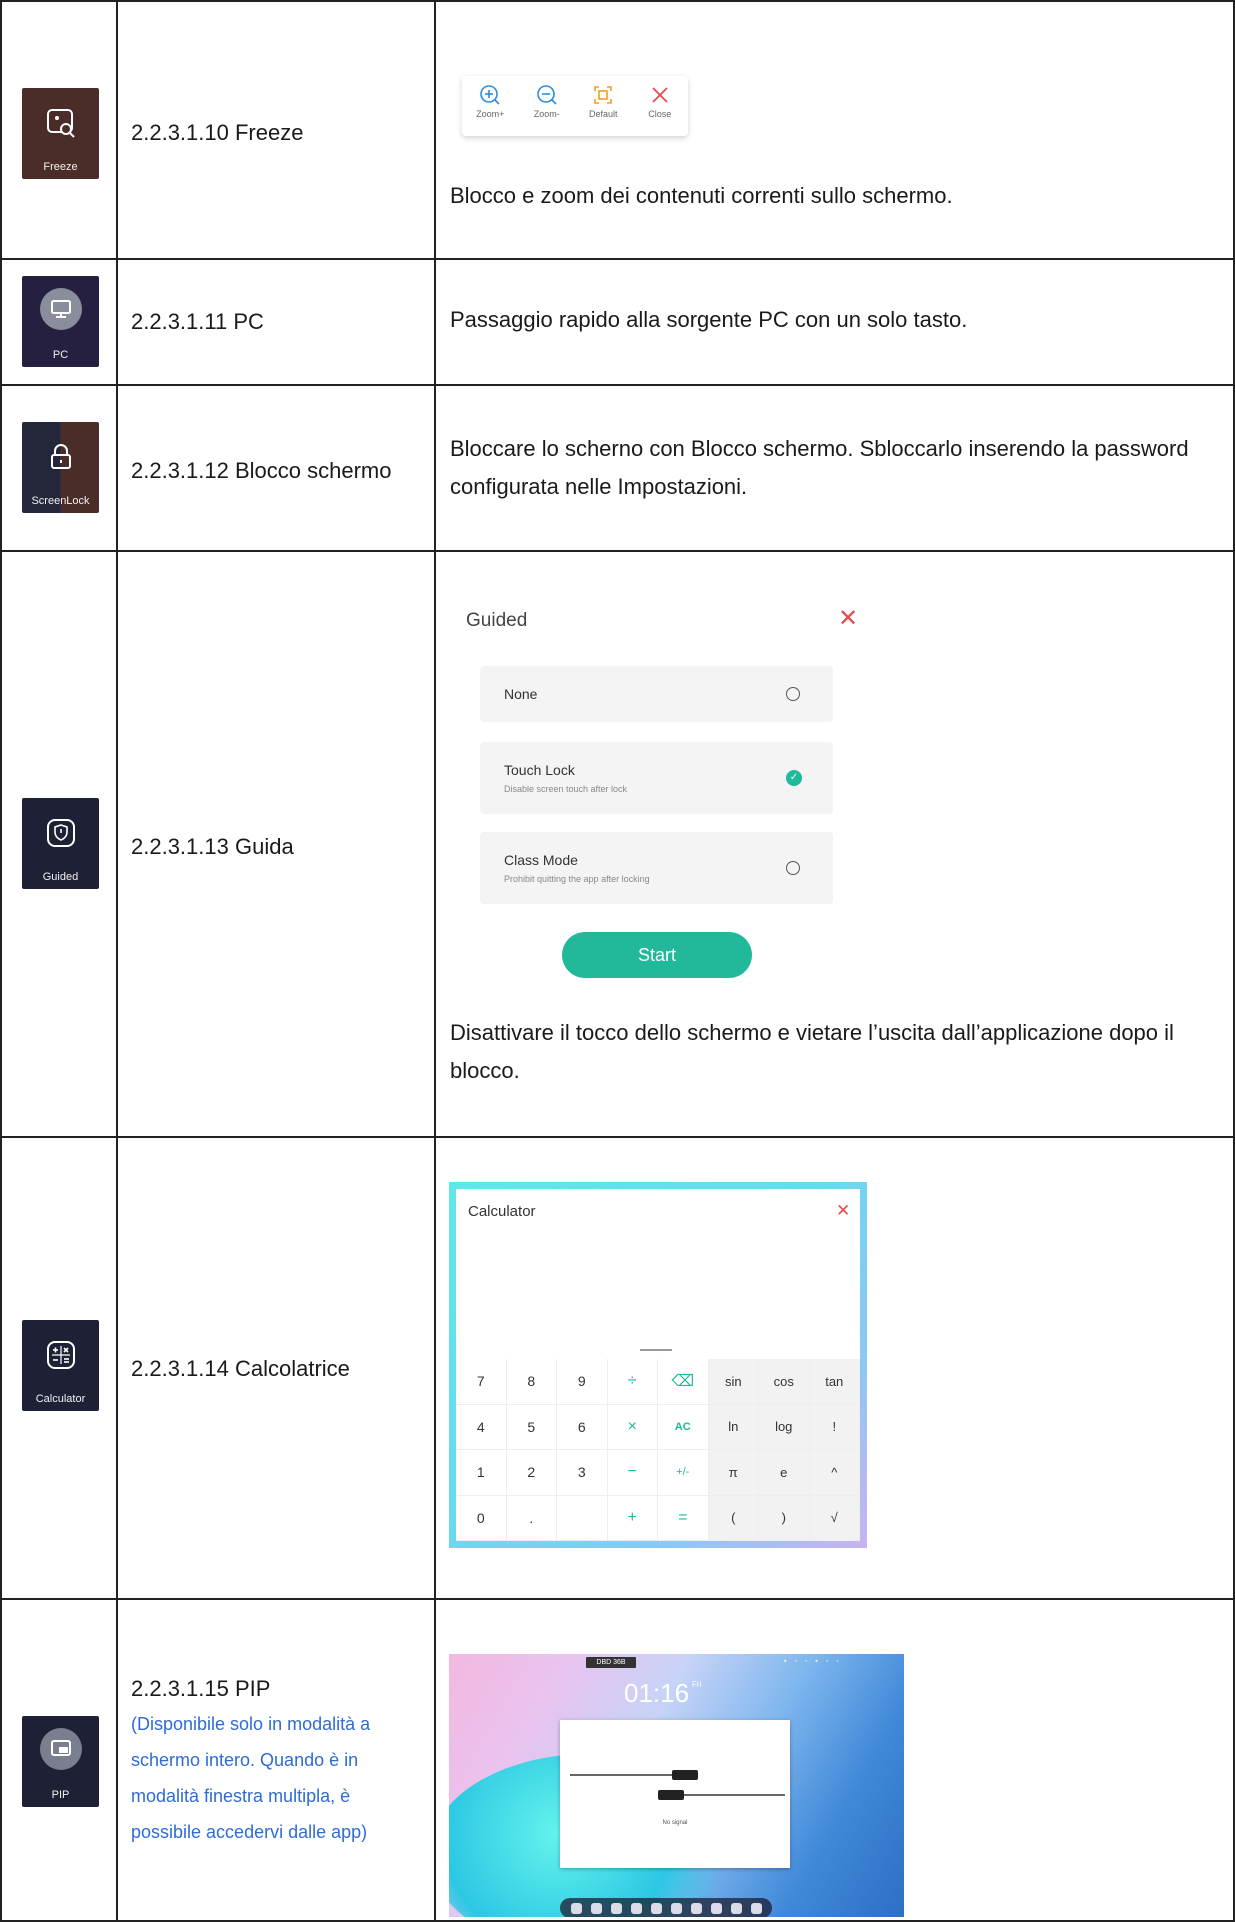 This screenshot has height=1922, width=1235. What do you see at coordinates (657, 1693) in the screenshot?
I see `clock-time: 01:16` at bounding box center [657, 1693].